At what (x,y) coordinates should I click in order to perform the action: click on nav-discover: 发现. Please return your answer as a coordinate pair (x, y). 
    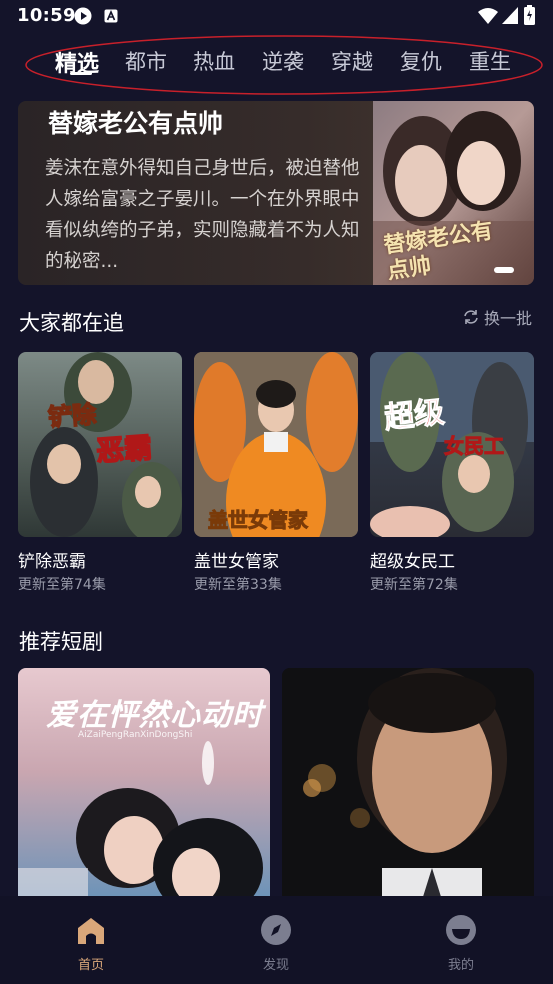
    Looking at the image, I should click on (276, 943).